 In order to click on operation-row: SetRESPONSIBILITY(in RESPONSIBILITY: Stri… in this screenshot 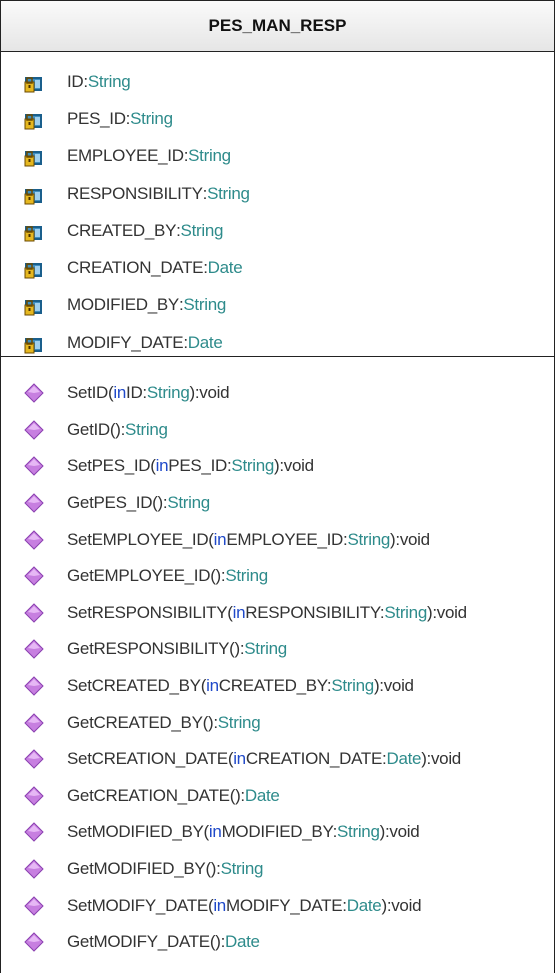, I will do `click(277, 613)`.